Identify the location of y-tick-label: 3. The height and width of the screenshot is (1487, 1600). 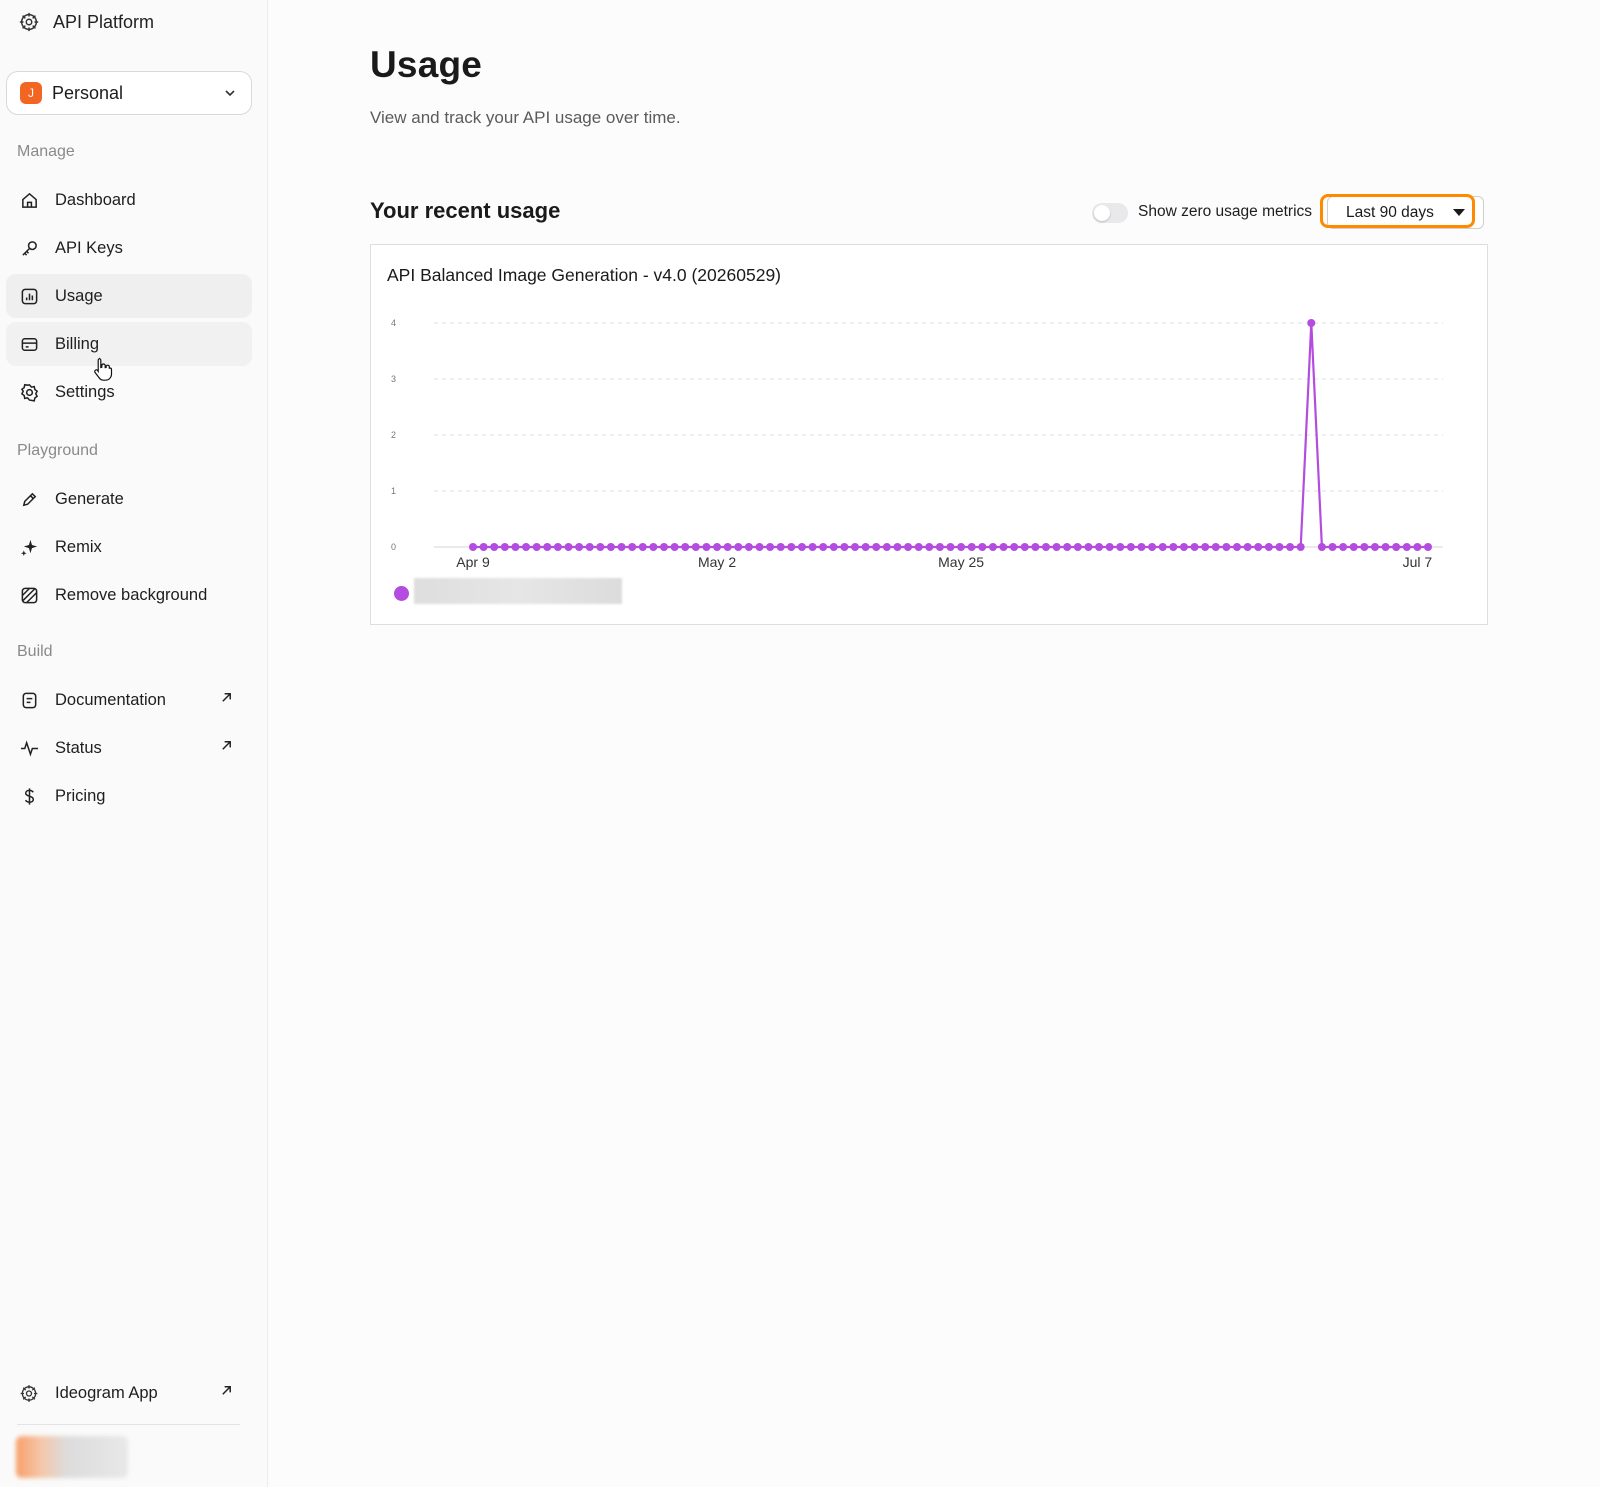
(393, 379).